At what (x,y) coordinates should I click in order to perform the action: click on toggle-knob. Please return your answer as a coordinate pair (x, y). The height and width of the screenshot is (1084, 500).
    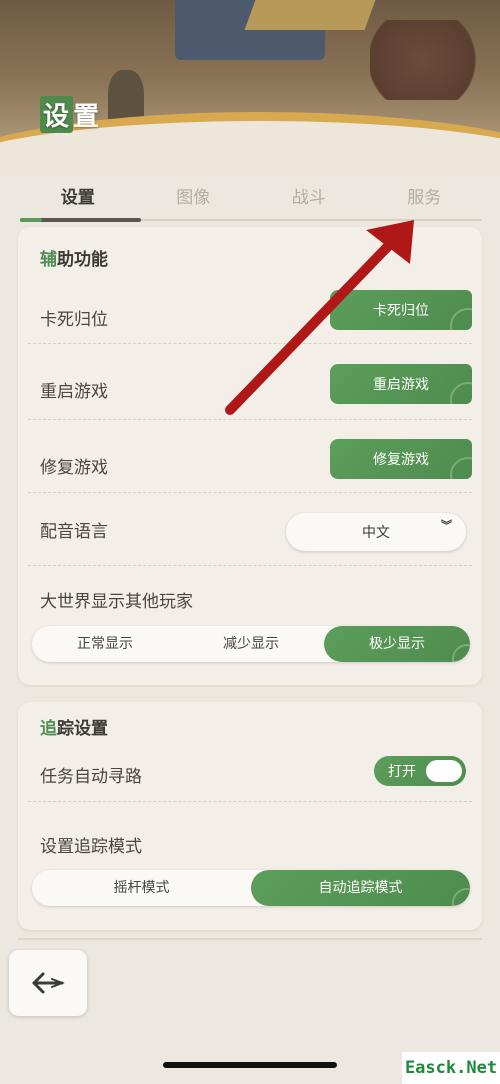
    Looking at the image, I should click on (444, 771).